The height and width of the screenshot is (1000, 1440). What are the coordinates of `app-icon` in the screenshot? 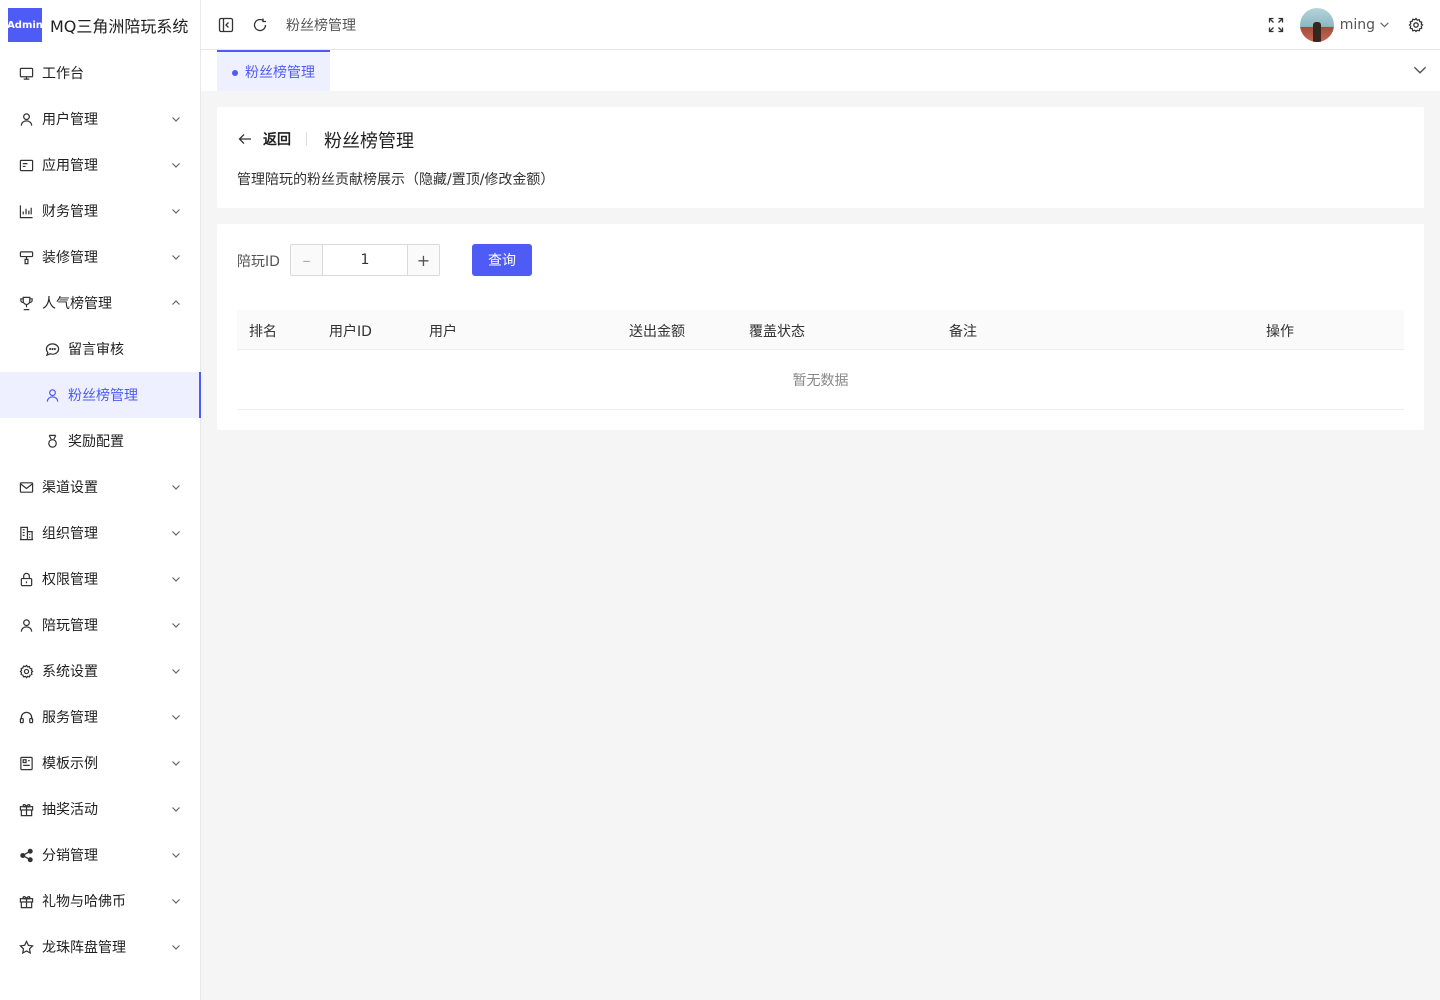 It's located at (26, 165).